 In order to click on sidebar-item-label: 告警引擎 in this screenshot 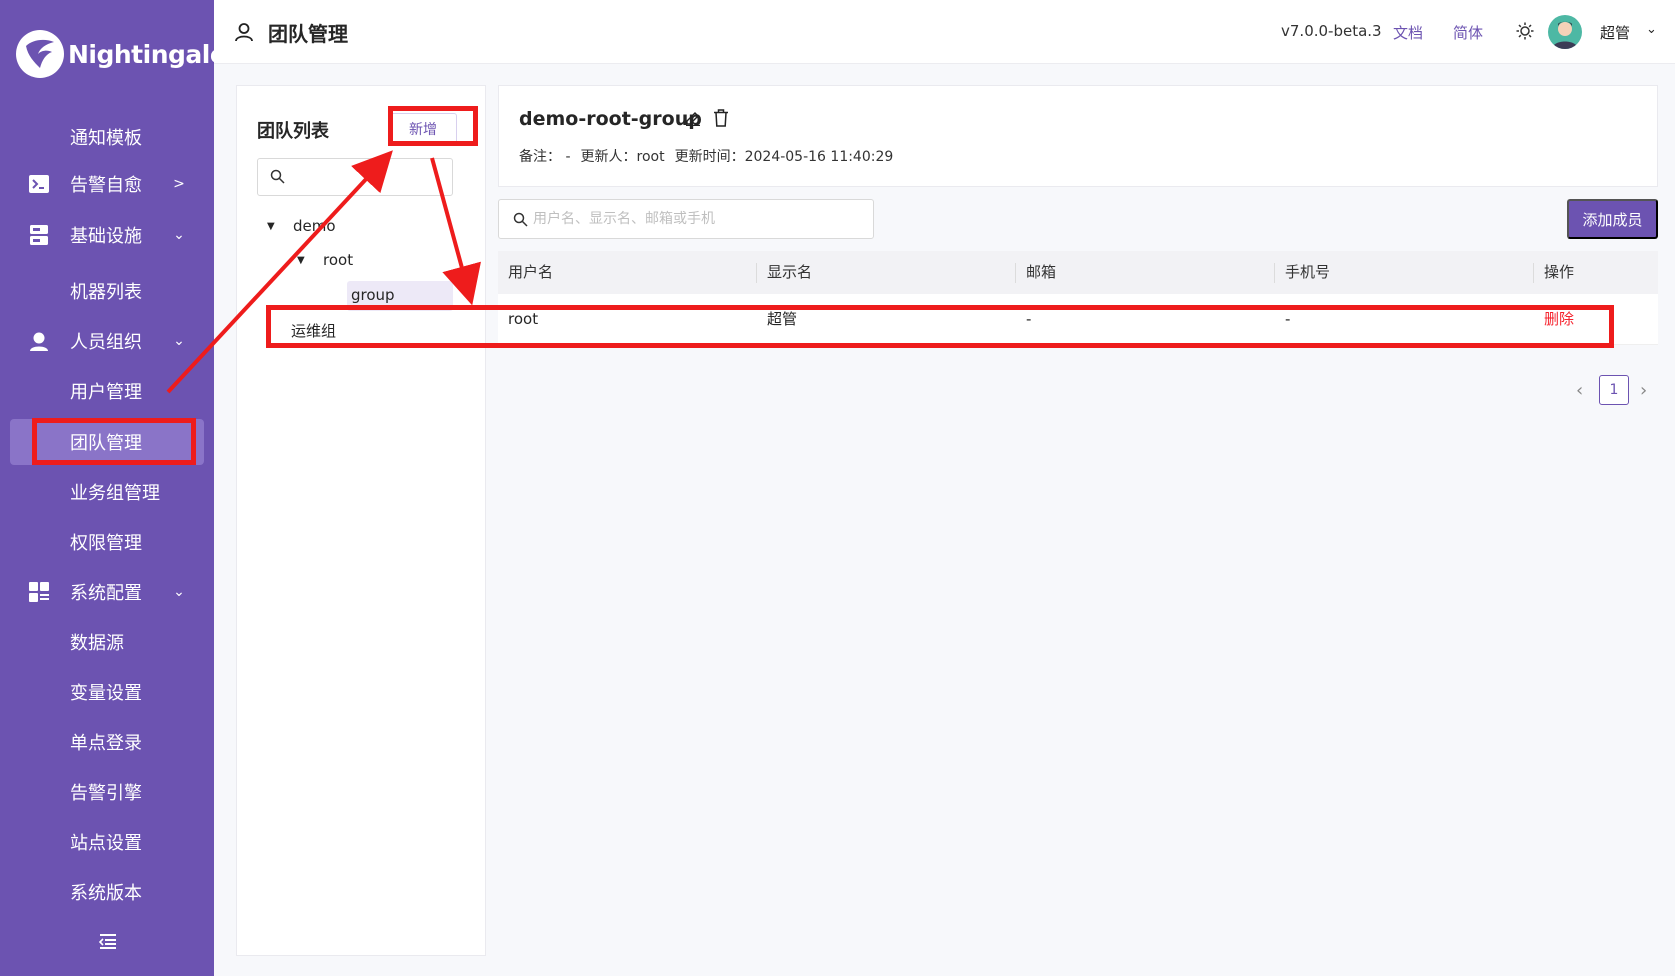, I will do `click(106, 793)`.